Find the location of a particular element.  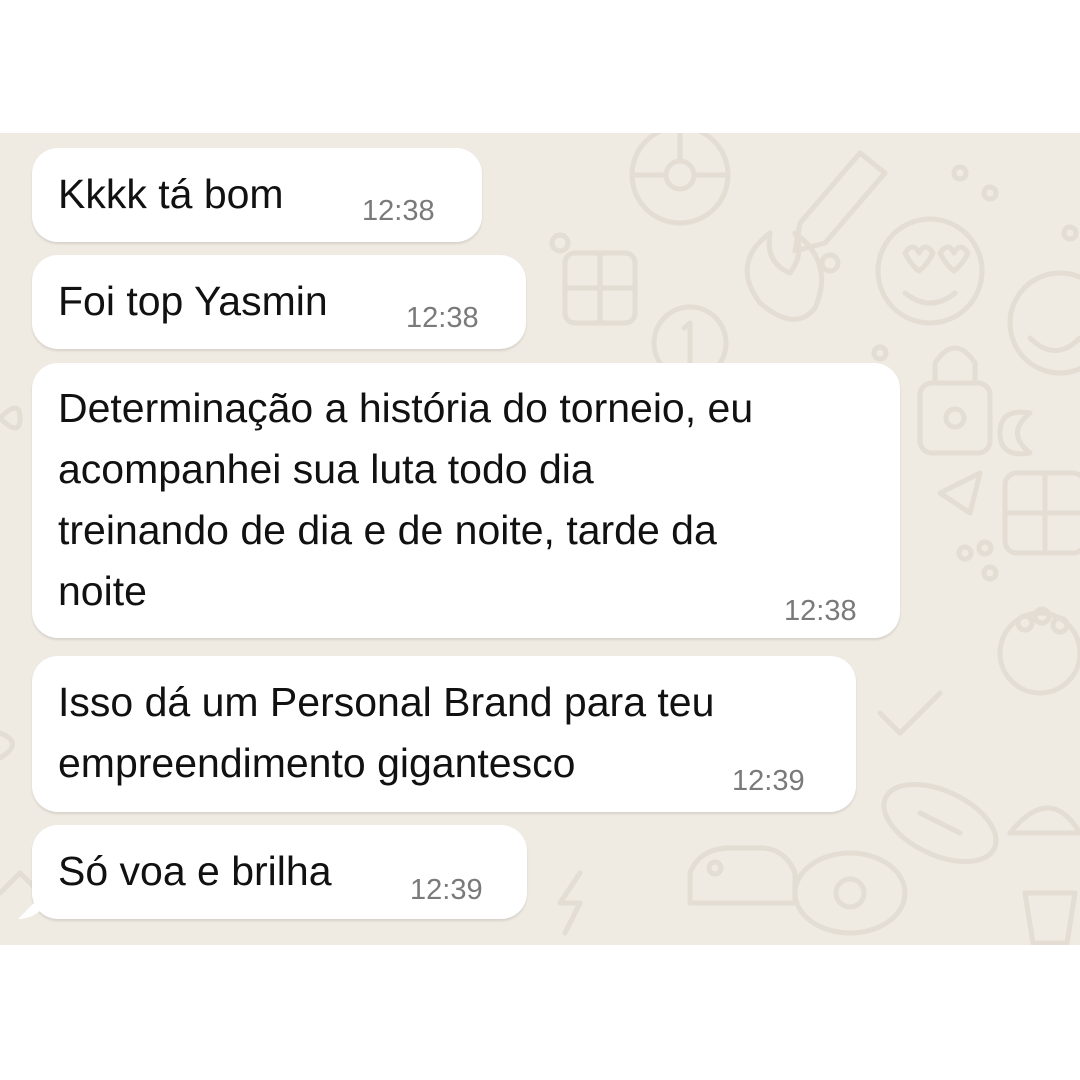

message-line: Isso dá um Personal Brand para teu is located at coordinates (386, 702).